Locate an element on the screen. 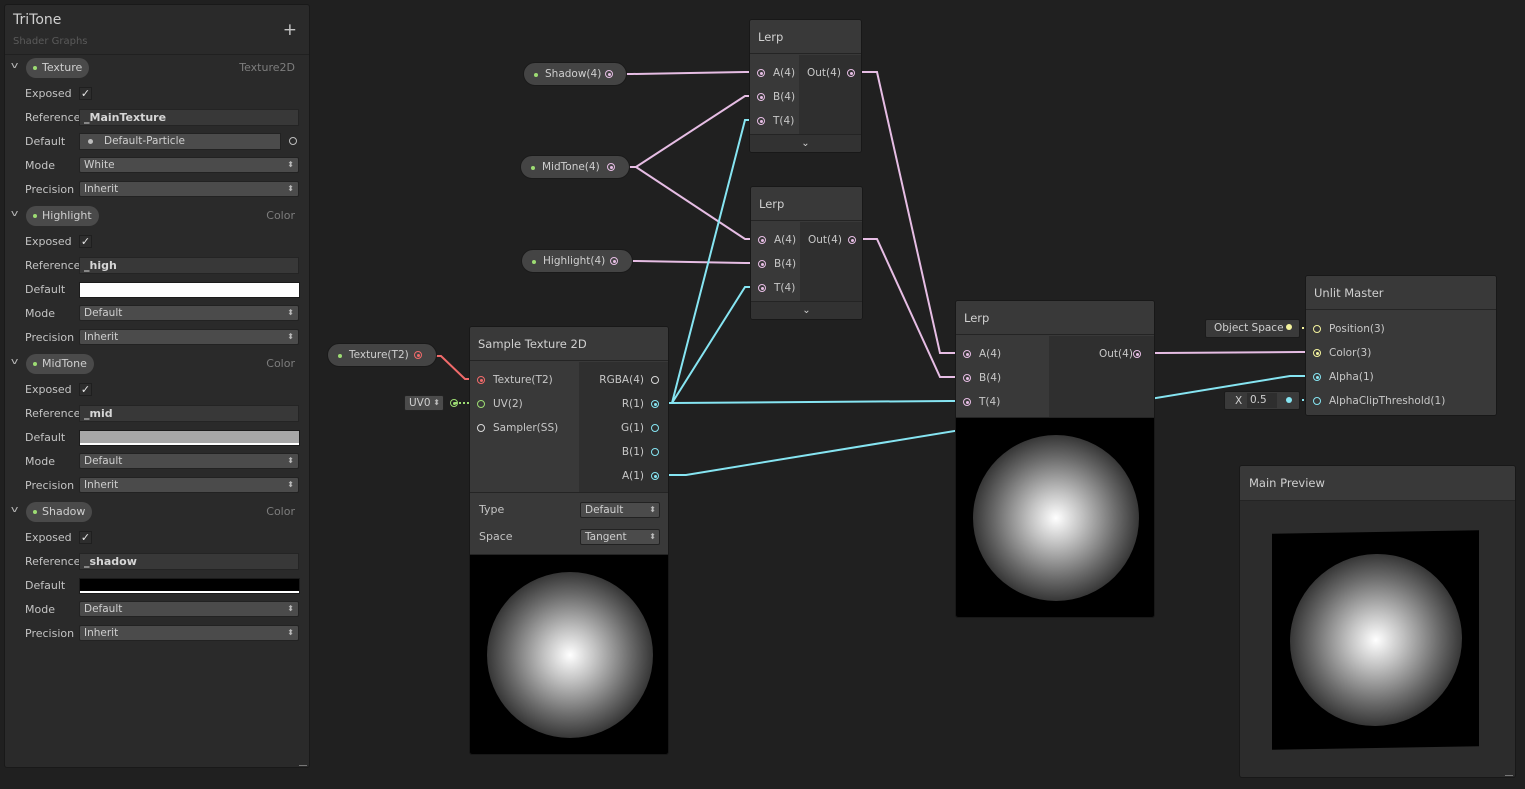 Image resolution: width=1525 pixels, height=789 pixels. node-settings: Type Default ⬍ Space Tangent ⬍ is located at coordinates (569, 523).